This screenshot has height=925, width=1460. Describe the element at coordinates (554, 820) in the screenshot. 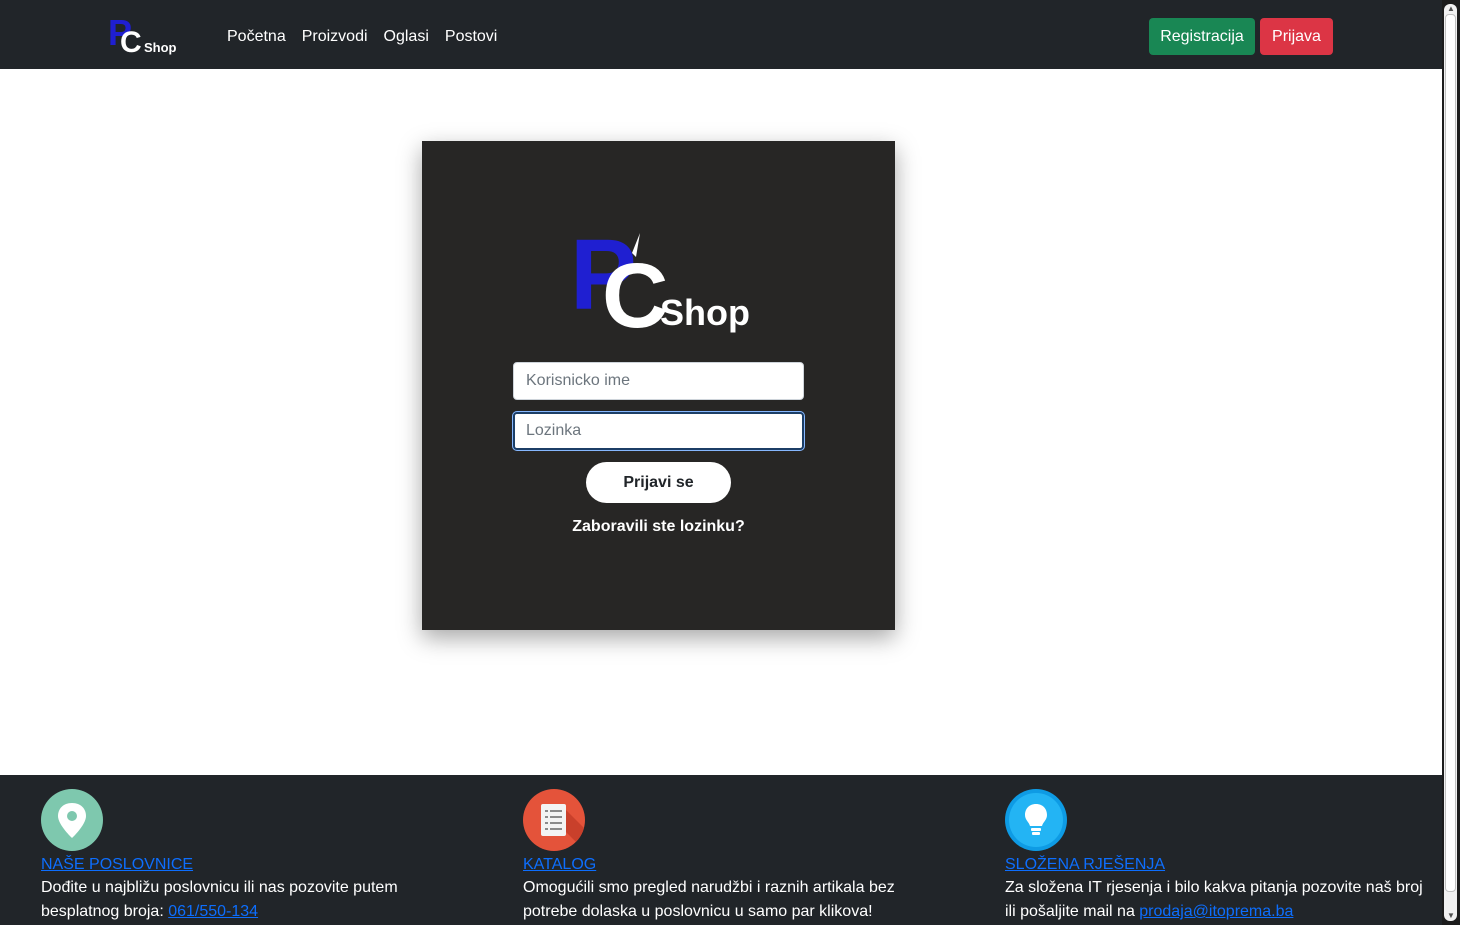

I see `document-list-icon` at that location.